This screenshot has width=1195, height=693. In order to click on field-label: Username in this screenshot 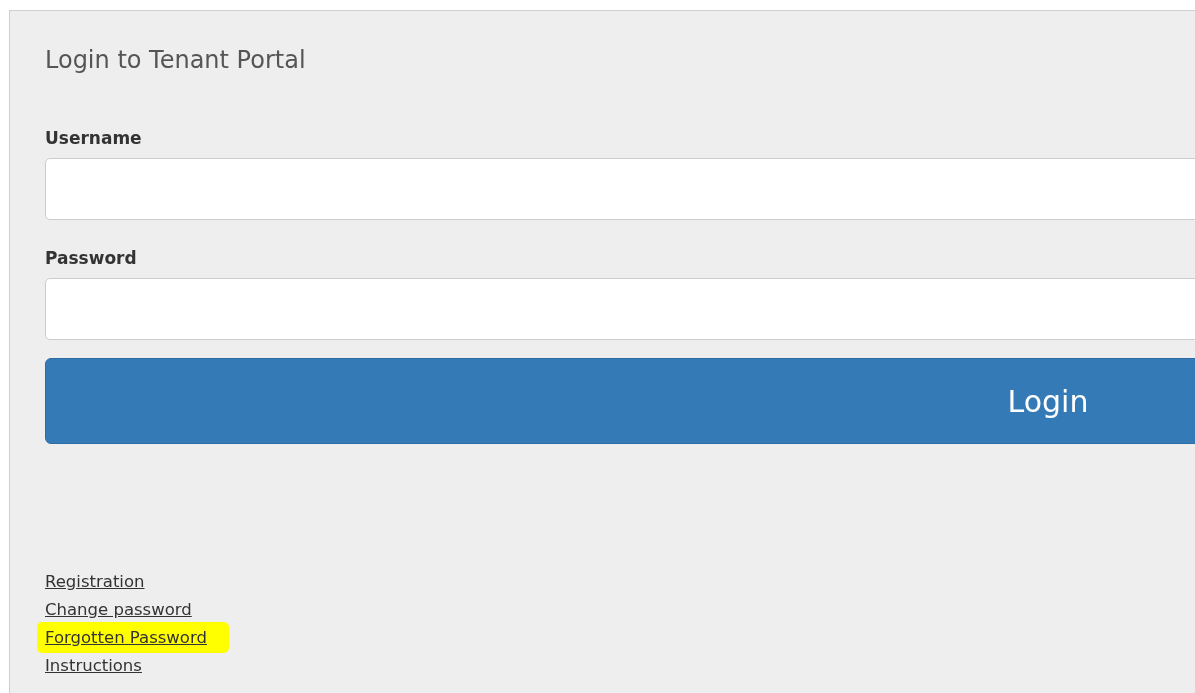, I will do `click(94, 138)`.